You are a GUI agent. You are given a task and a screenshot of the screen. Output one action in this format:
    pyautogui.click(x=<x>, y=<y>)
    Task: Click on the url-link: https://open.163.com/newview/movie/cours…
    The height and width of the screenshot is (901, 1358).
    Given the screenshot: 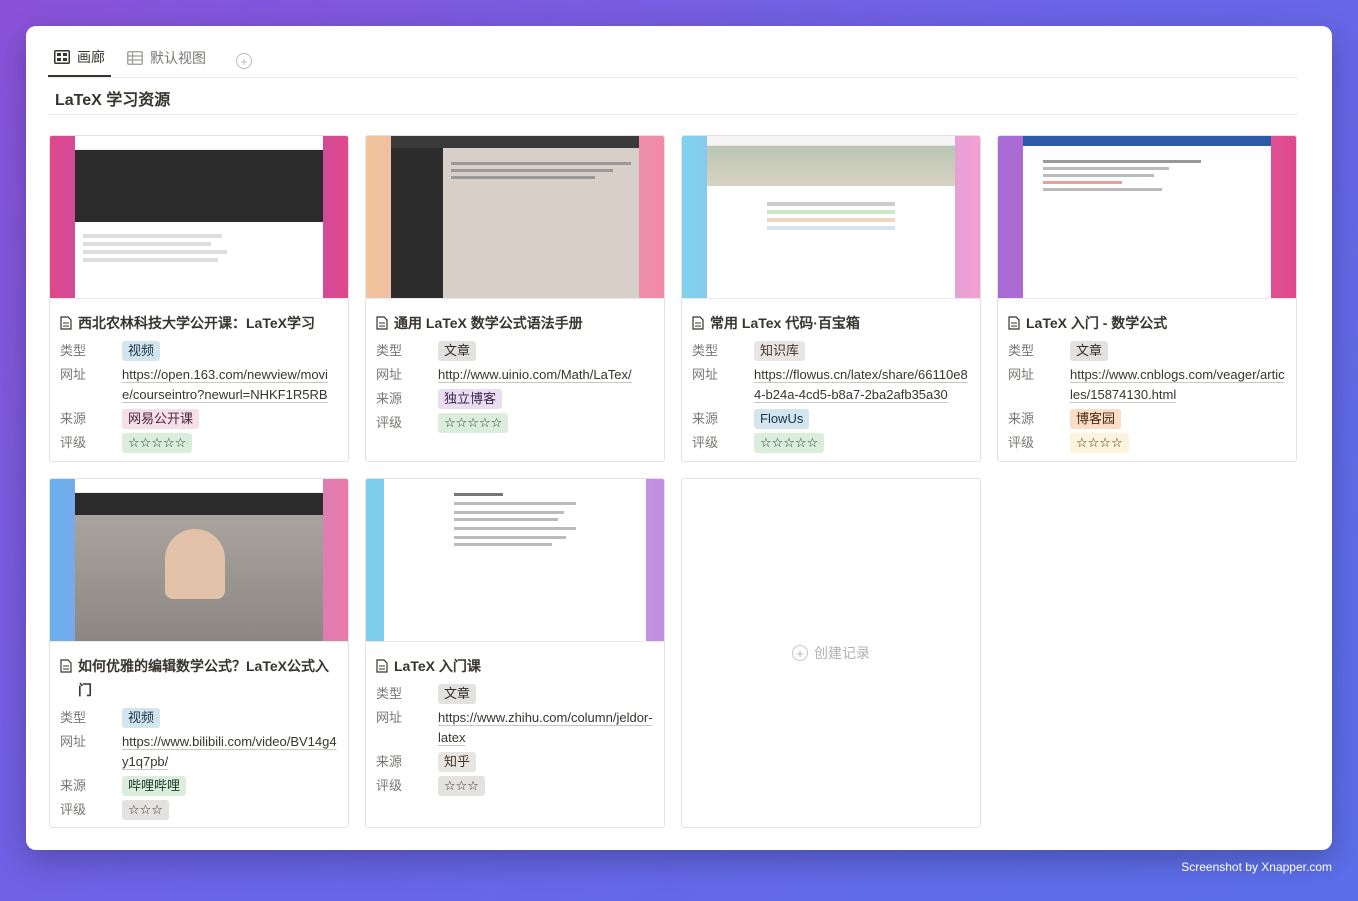 What is the action you would take?
    pyautogui.click(x=230, y=385)
    